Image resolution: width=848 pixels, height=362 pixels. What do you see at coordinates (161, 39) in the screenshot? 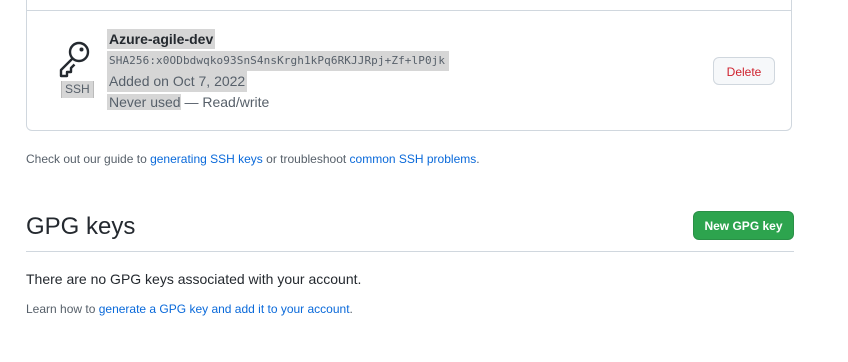
I see `ssh-key-title: Azure-agile-dev` at bounding box center [161, 39].